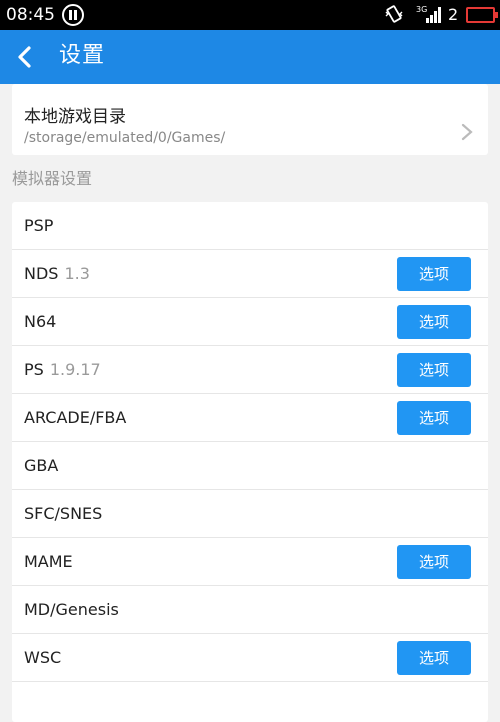 Image resolution: width=500 pixels, height=722 pixels. I want to click on emulator-row-n64: N64 选项, so click(250, 322).